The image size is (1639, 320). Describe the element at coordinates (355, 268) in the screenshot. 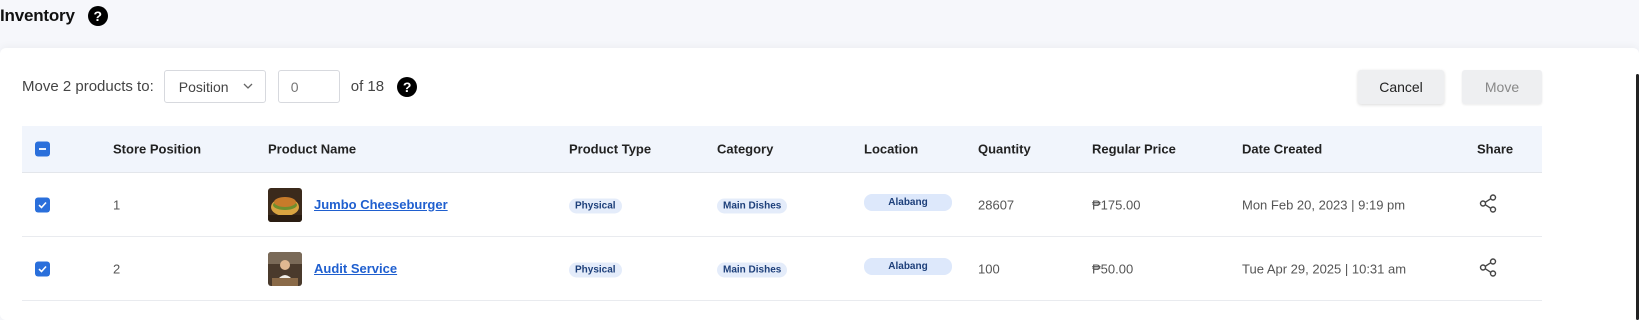

I see `product-name-link: Audit Service` at that location.